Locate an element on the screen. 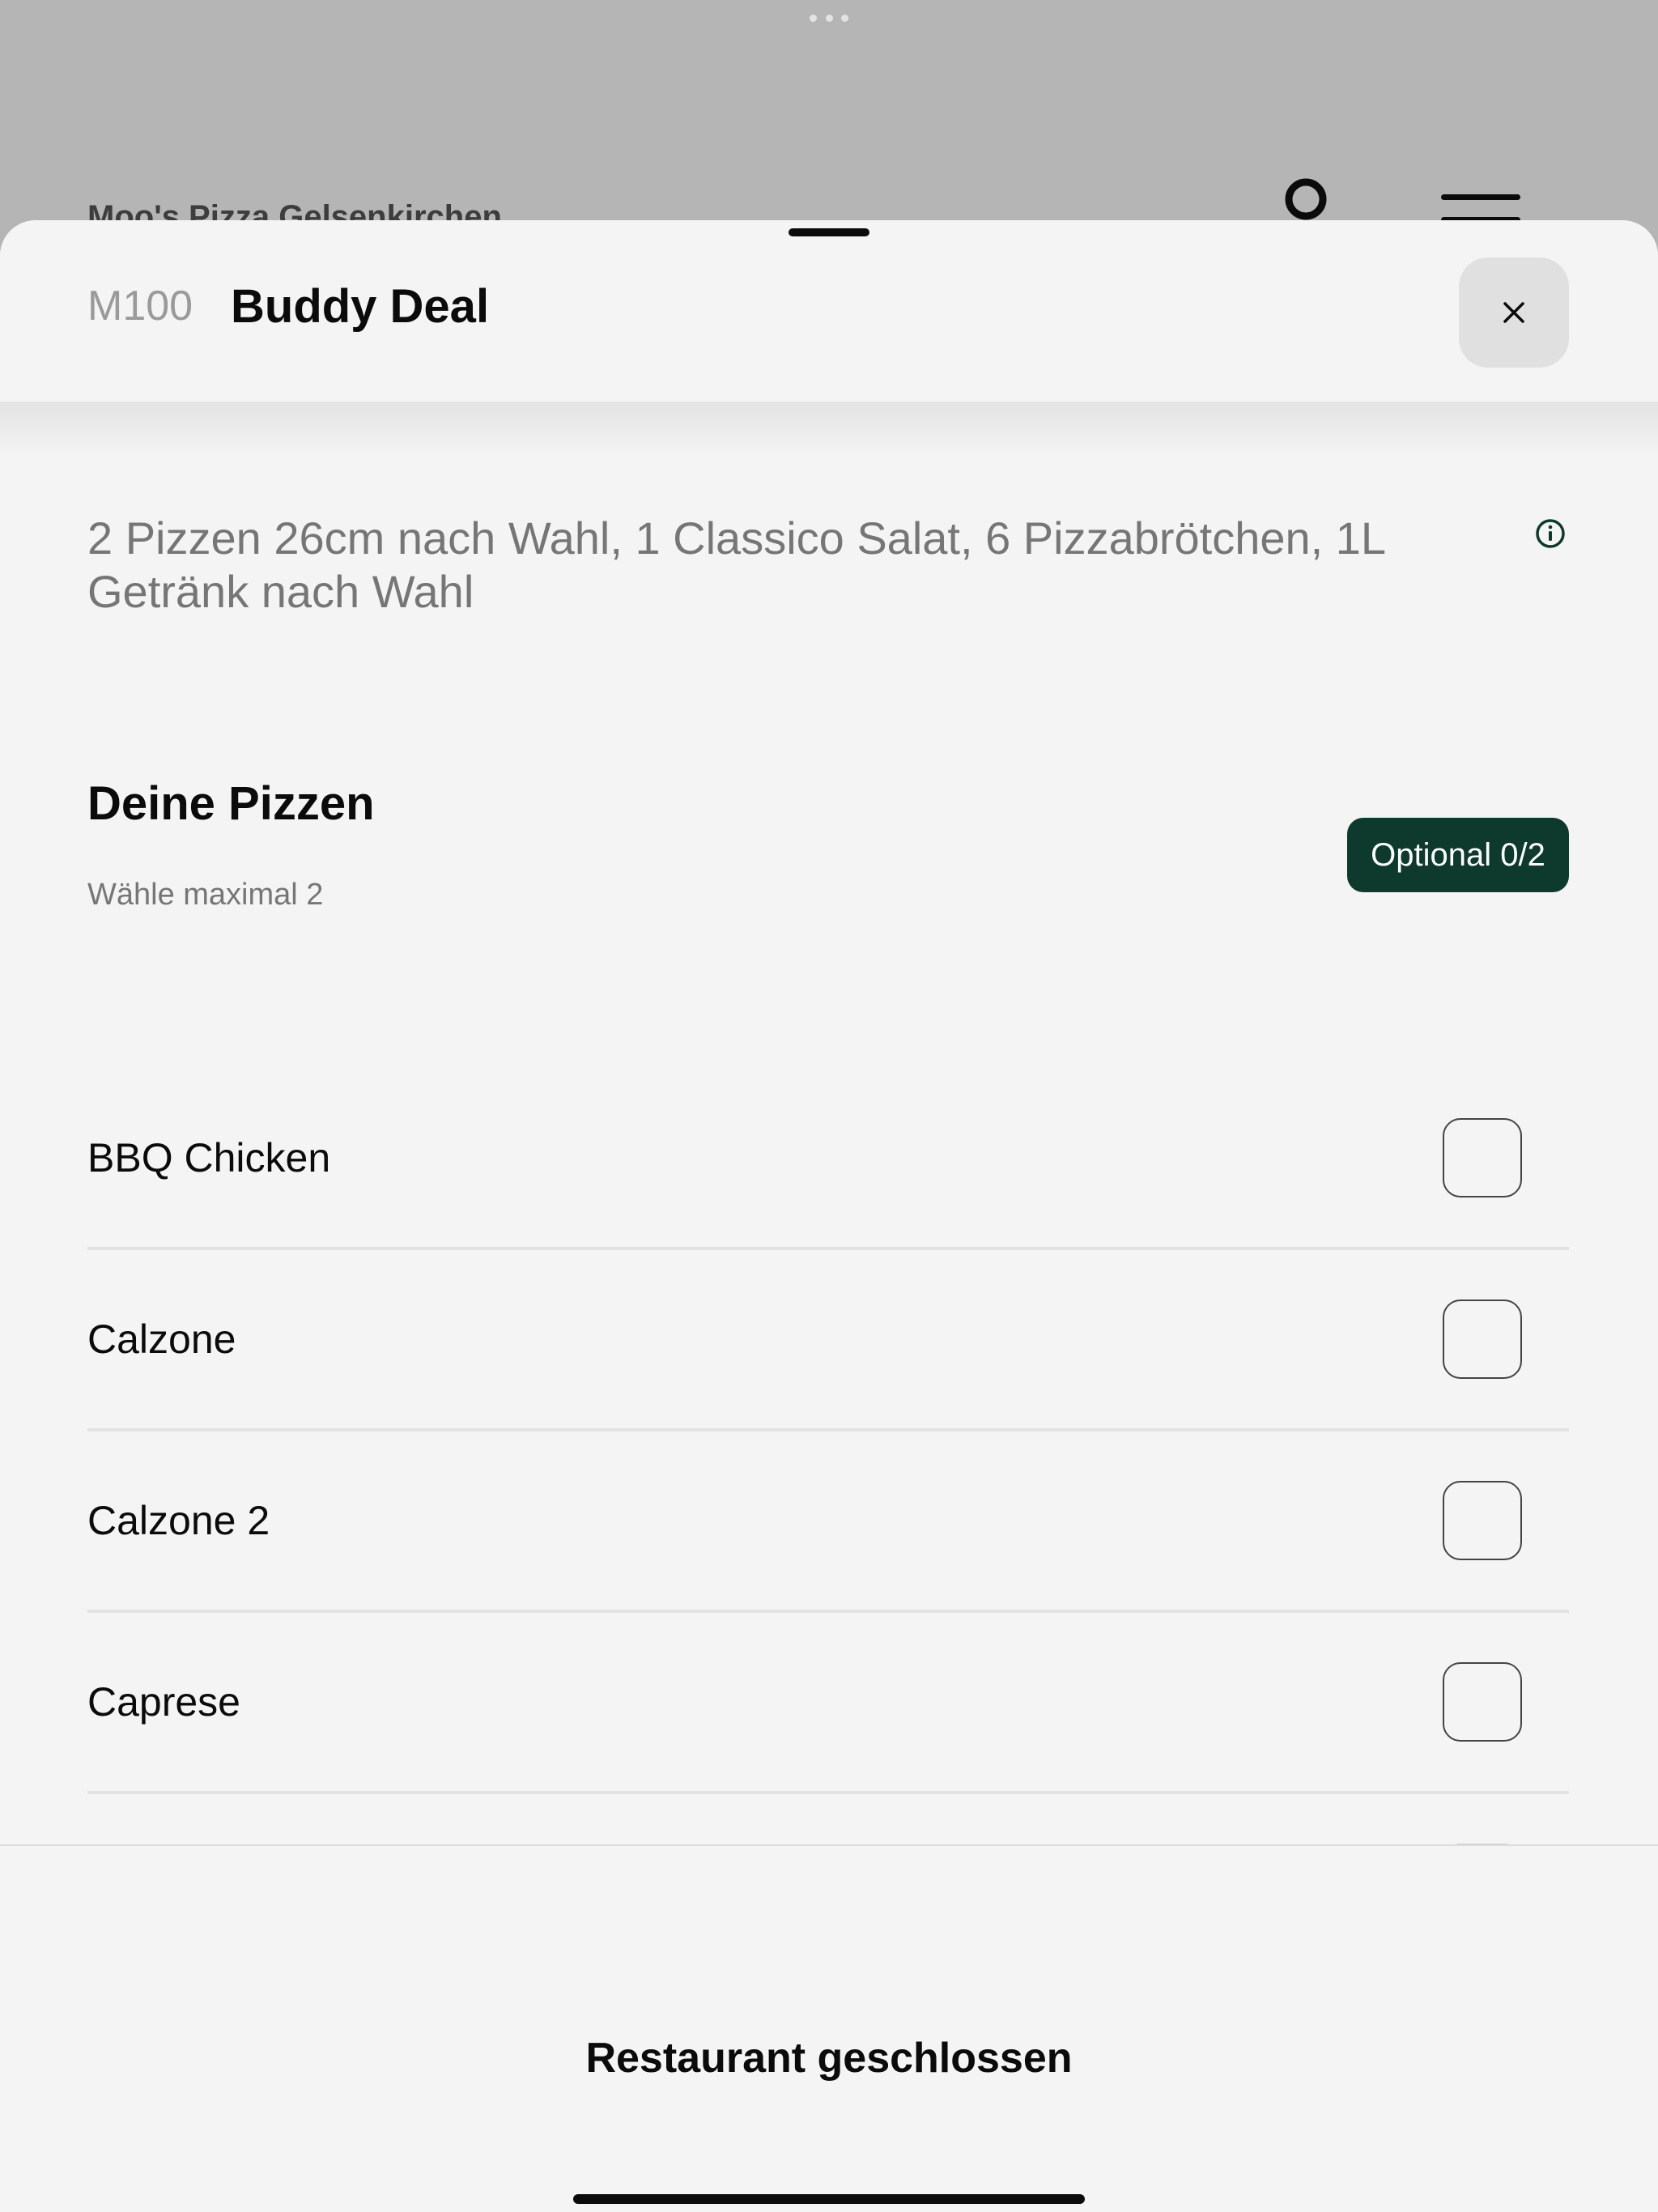 The image size is (1658, 2212). section-title: Deine Pizzen is located at coordinates (231, 804).